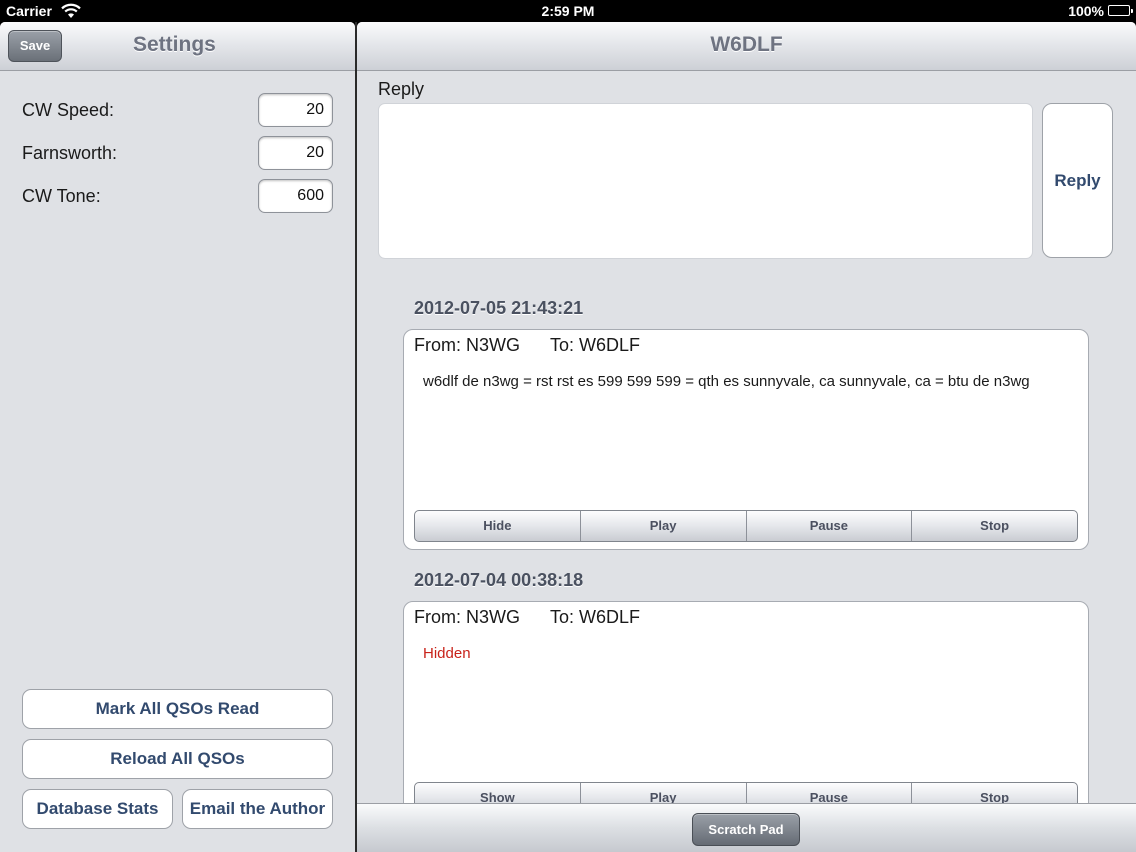 Image resolution: width=1136 pixels, height=852 pixels. What do you see at coordinates (1077, 180) in the screenshot?
I see `reply-button: Reply` at bounding box center [1077, 180].